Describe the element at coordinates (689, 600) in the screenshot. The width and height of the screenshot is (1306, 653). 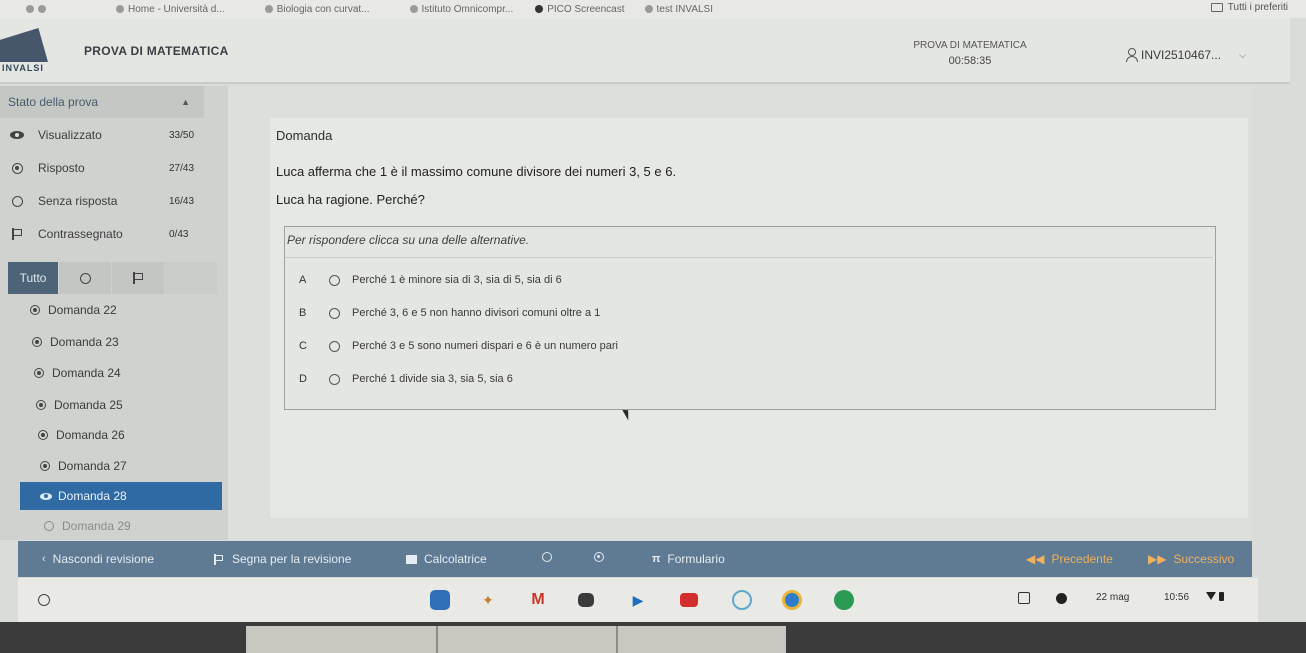
I see `youtube-icon` at that location.